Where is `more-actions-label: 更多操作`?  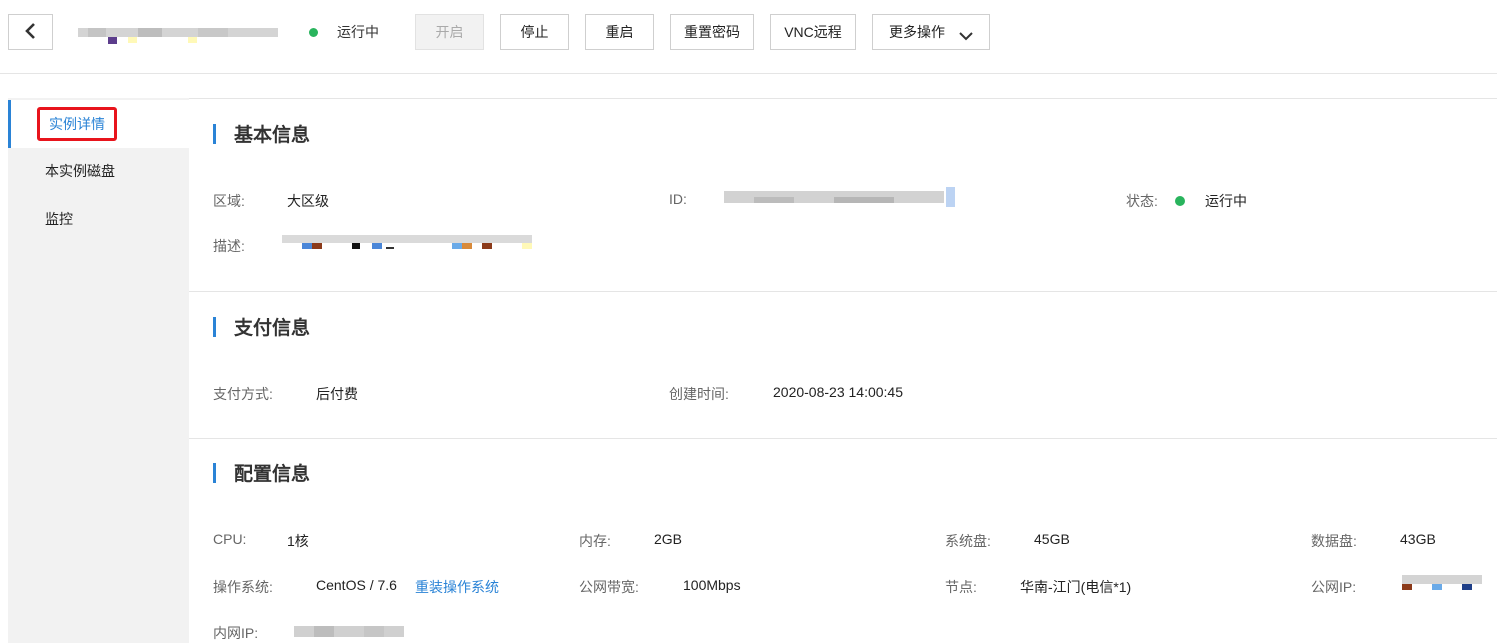
more-actions-label: 更多操作 is located at coordinates (917, 32).